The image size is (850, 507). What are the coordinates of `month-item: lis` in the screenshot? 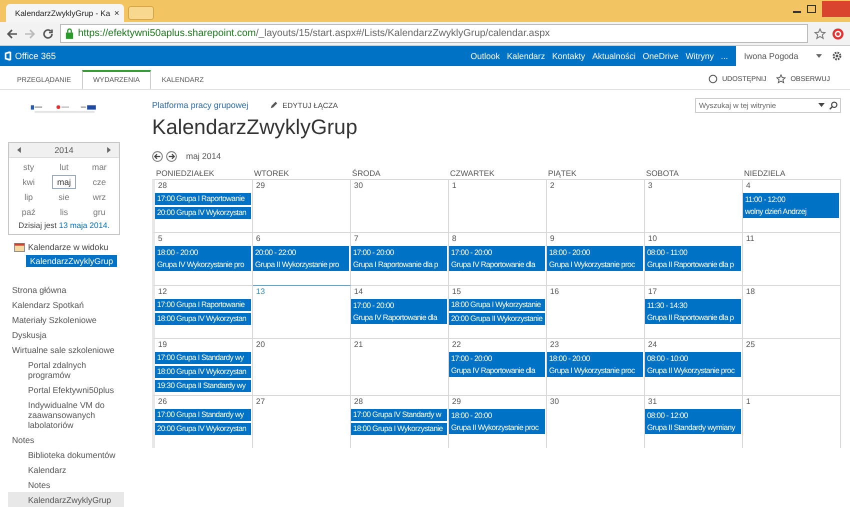 It's located at (64, 212).